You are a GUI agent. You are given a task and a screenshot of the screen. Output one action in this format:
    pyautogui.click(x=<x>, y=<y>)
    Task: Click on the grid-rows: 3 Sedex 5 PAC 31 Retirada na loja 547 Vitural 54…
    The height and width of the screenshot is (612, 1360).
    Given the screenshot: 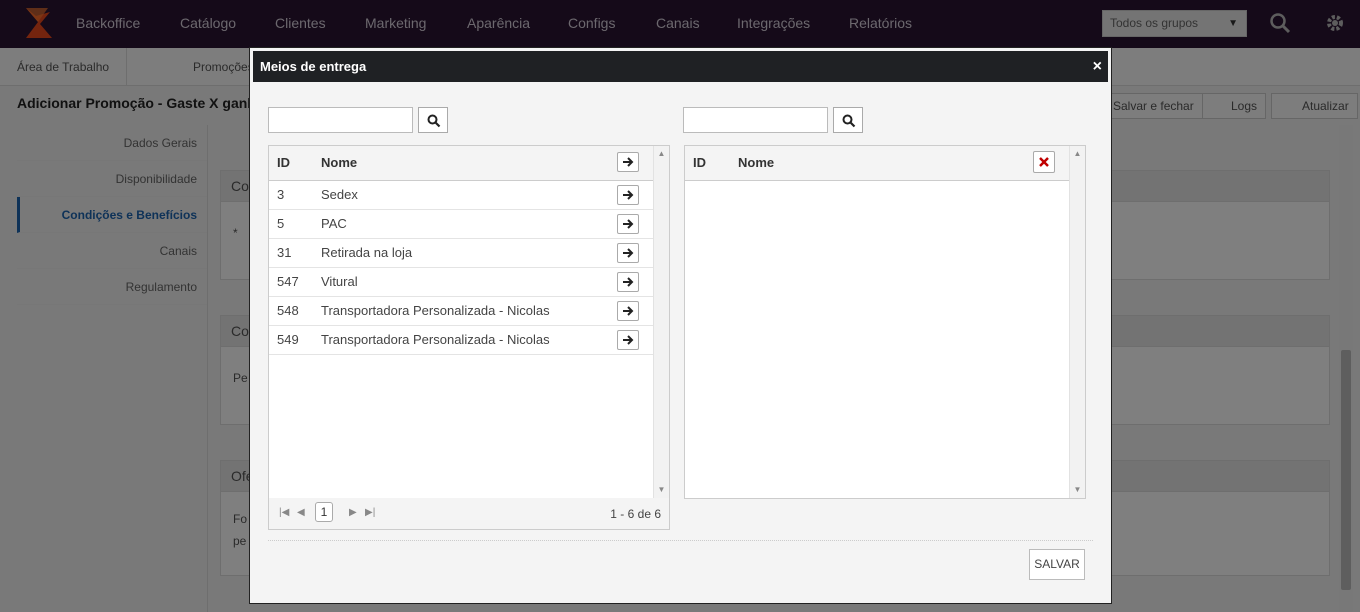 What is the action you would take?
    pyautogui.click(x=461, y=268)
    